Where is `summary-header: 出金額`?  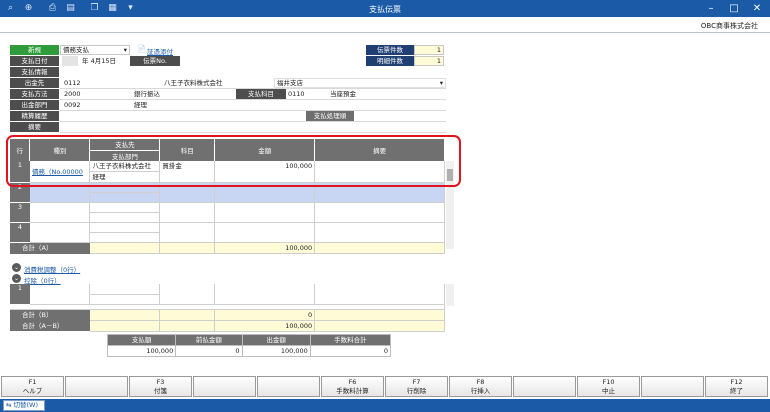
summary-header: 出金額 is located at coordinates (276, 340).